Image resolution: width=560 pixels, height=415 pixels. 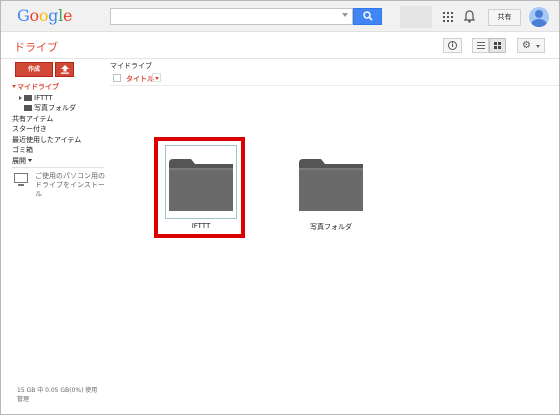 I want to click on sidebar-item-recent: 最近使用したアイテム, so click(x=59, y=140).